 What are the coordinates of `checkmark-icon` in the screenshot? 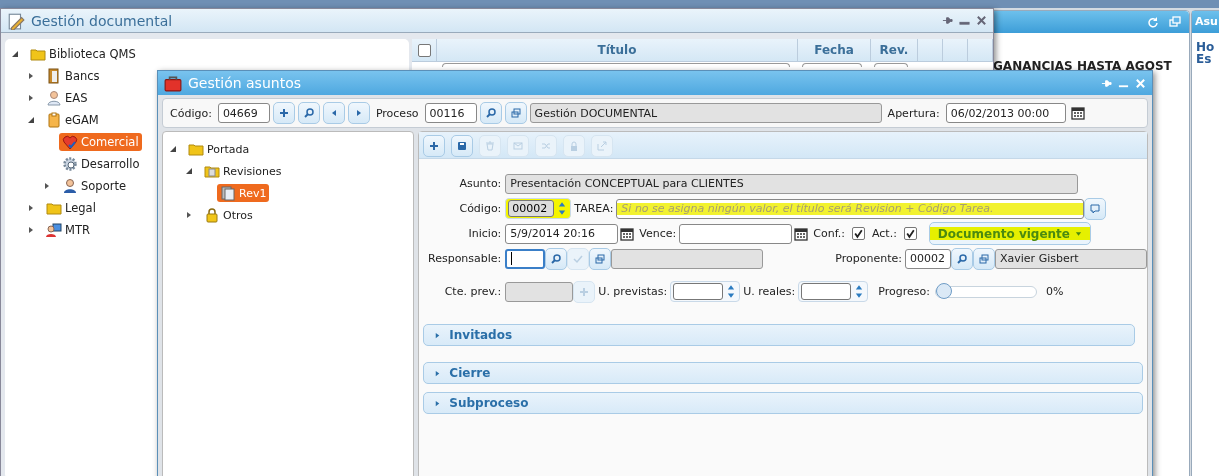 It's located at (910, 233).